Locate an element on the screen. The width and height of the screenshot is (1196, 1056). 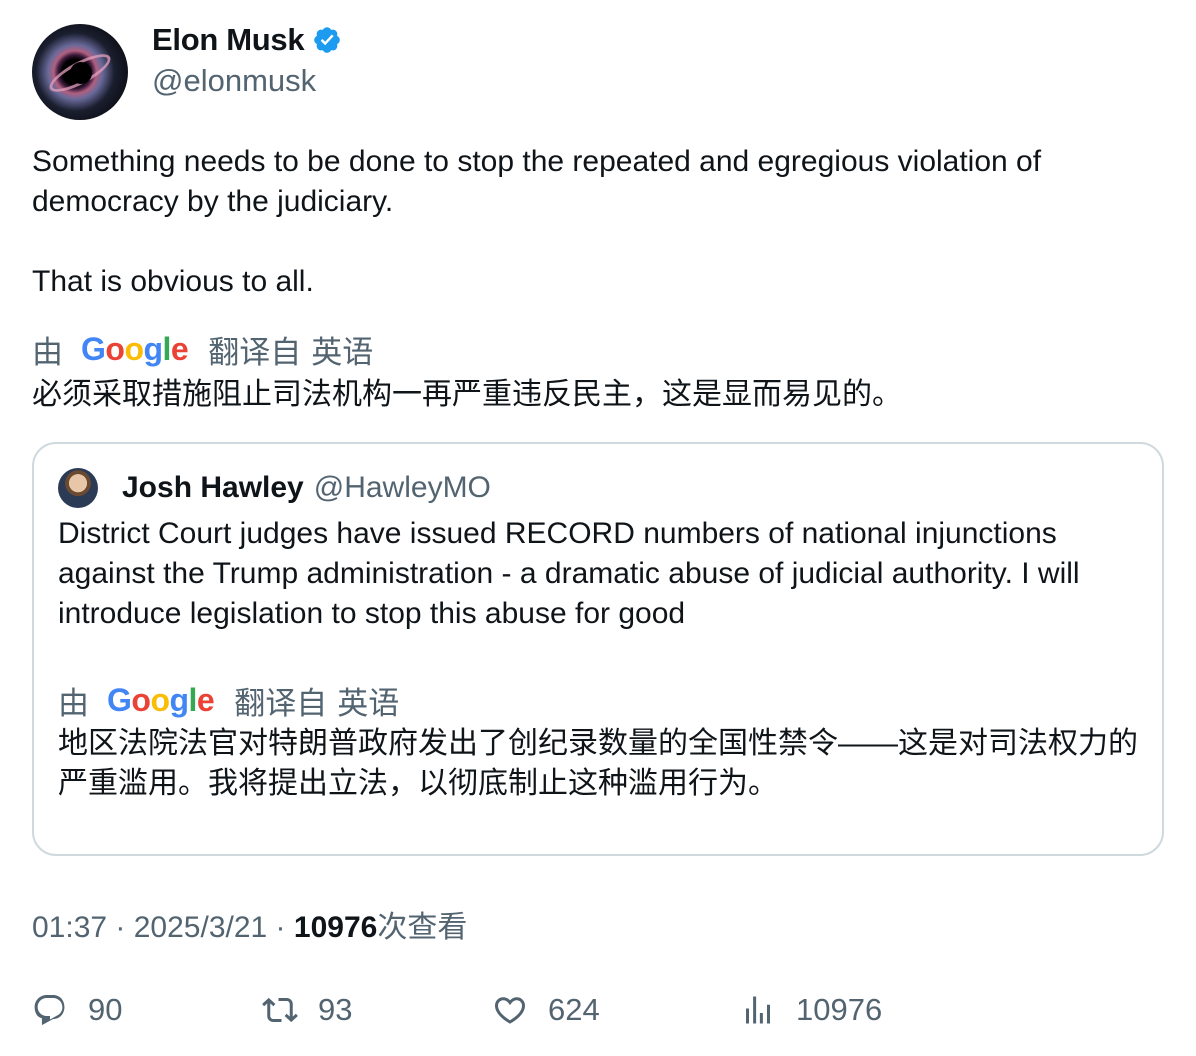
retweet-button: 93 is located at coordinates (307, 1010).